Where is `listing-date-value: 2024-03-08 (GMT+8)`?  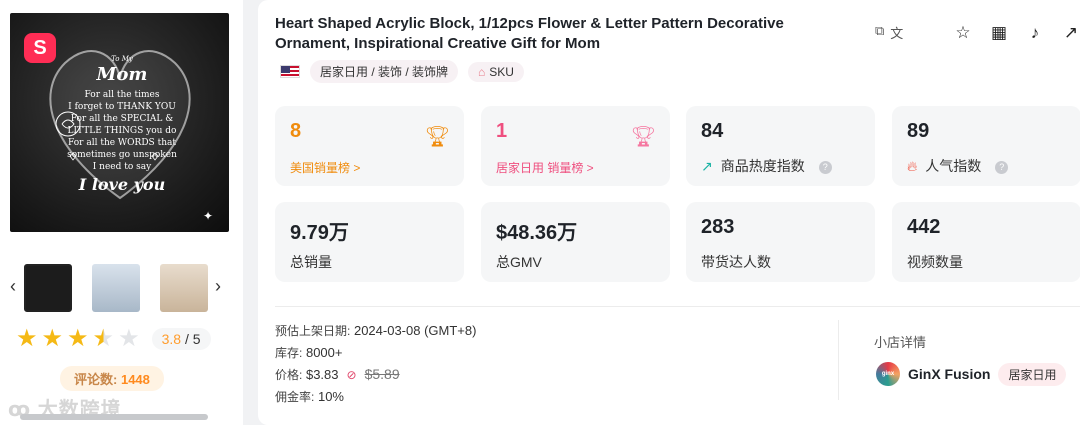
listing-date-value: 2024-03-08 (GMT+8) is located at coordinates (415, 330).